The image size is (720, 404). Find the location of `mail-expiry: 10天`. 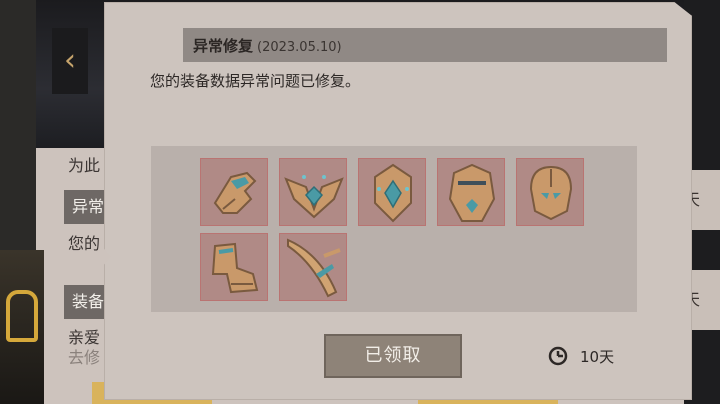

mail-expiry: 10天 is located at coordinates (581, 356).